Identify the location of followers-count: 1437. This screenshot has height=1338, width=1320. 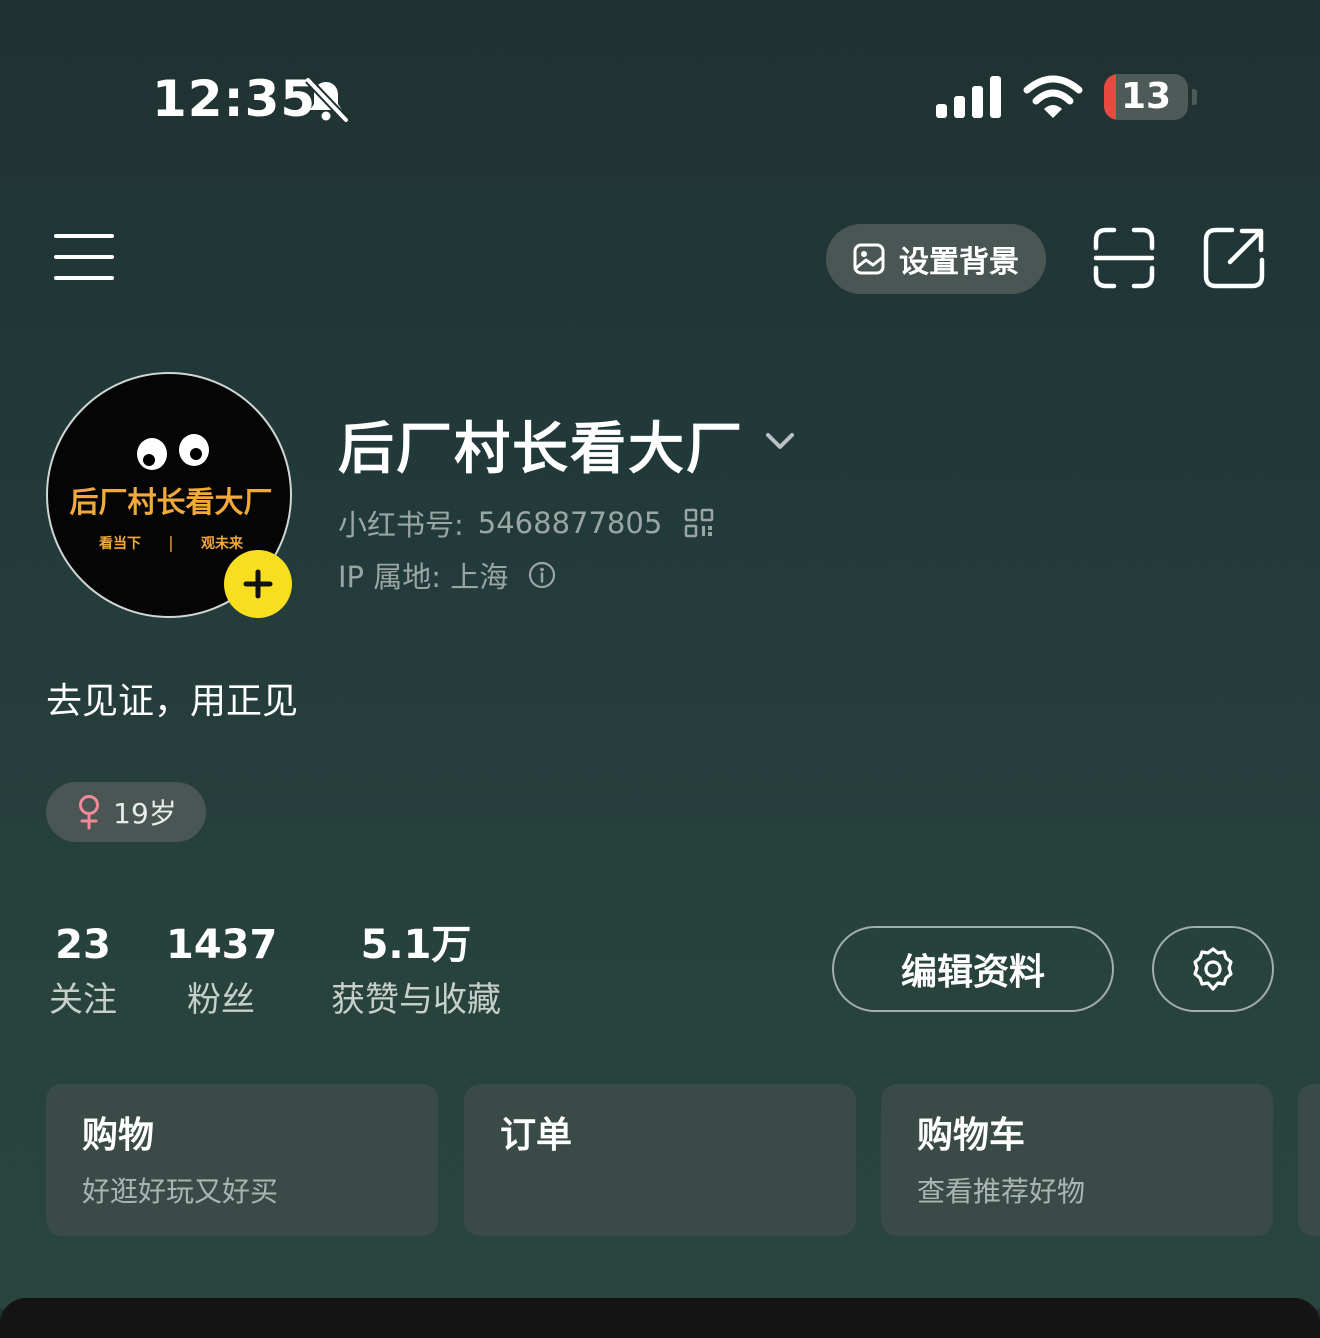
(222, 945).